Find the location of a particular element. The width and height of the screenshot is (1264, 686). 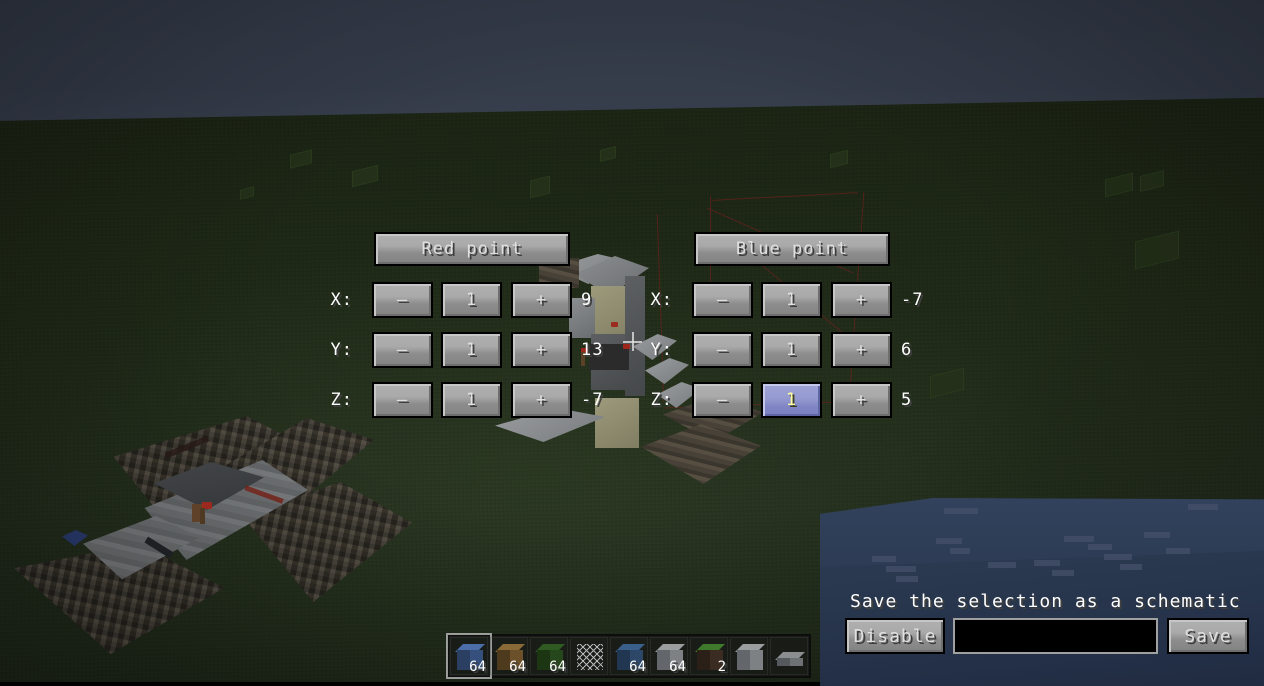

red-point-z-step-button: 1 is located at coordinates (471, 400).